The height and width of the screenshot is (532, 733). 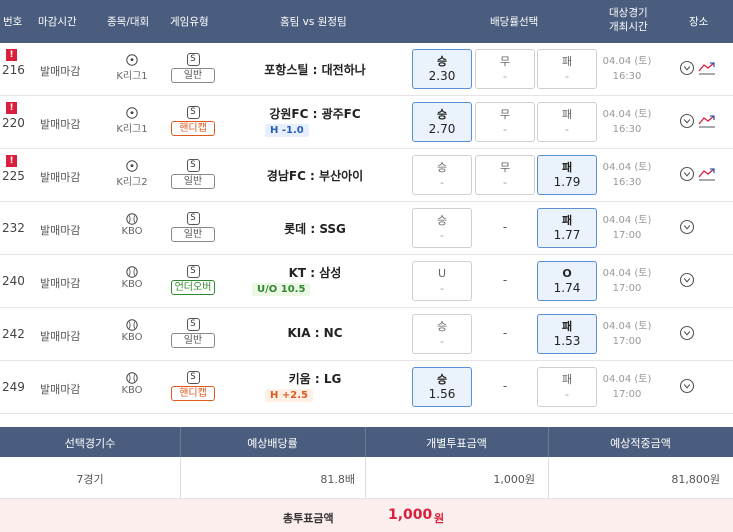 I want to click on match-number-cell: ! 216, so click(x=16, y=63).